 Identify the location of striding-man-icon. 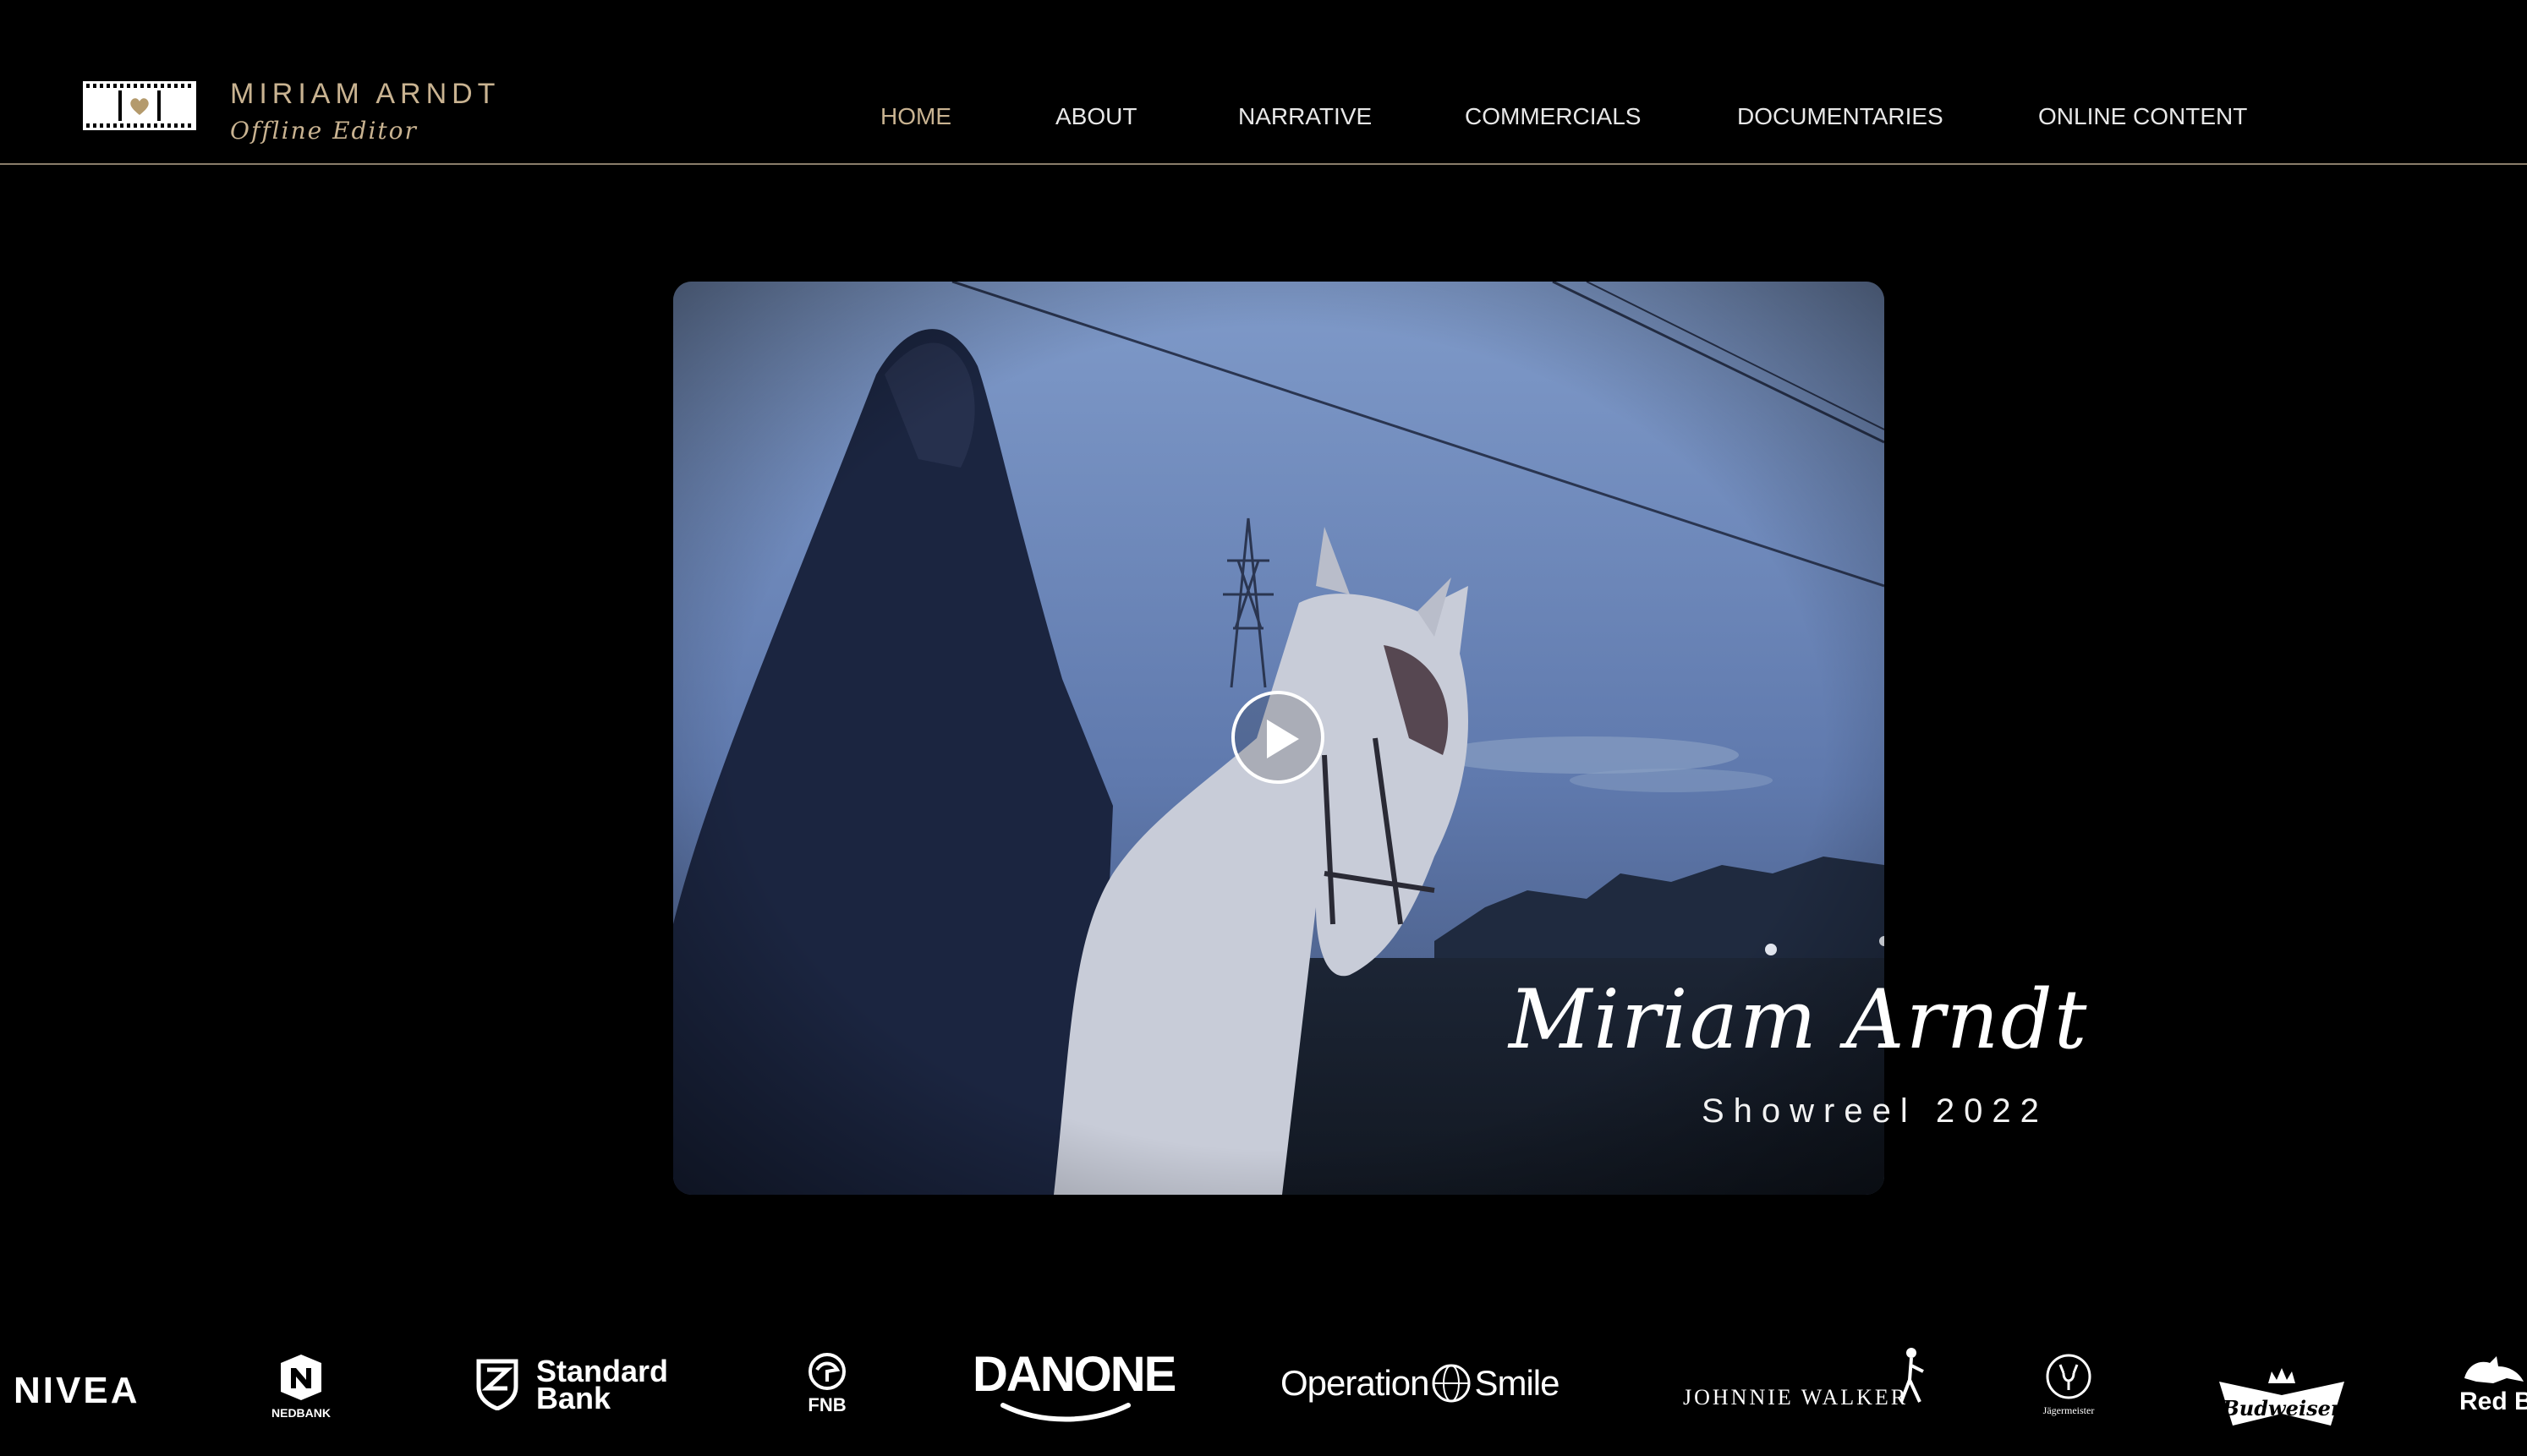
(1912, 1376).